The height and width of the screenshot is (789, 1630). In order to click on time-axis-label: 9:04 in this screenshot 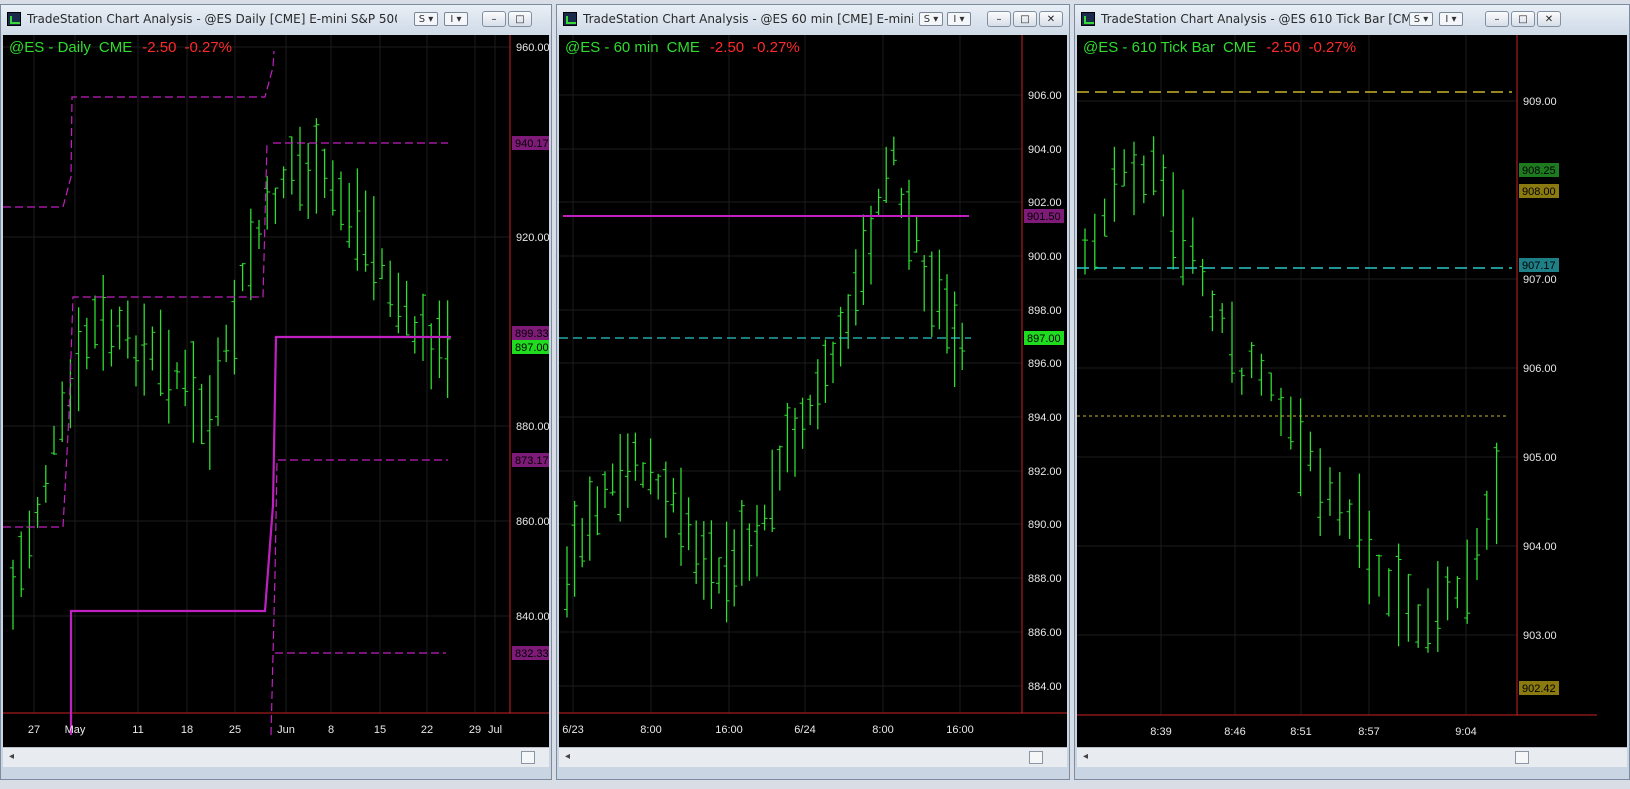, I will do `click(1465, 732)`.